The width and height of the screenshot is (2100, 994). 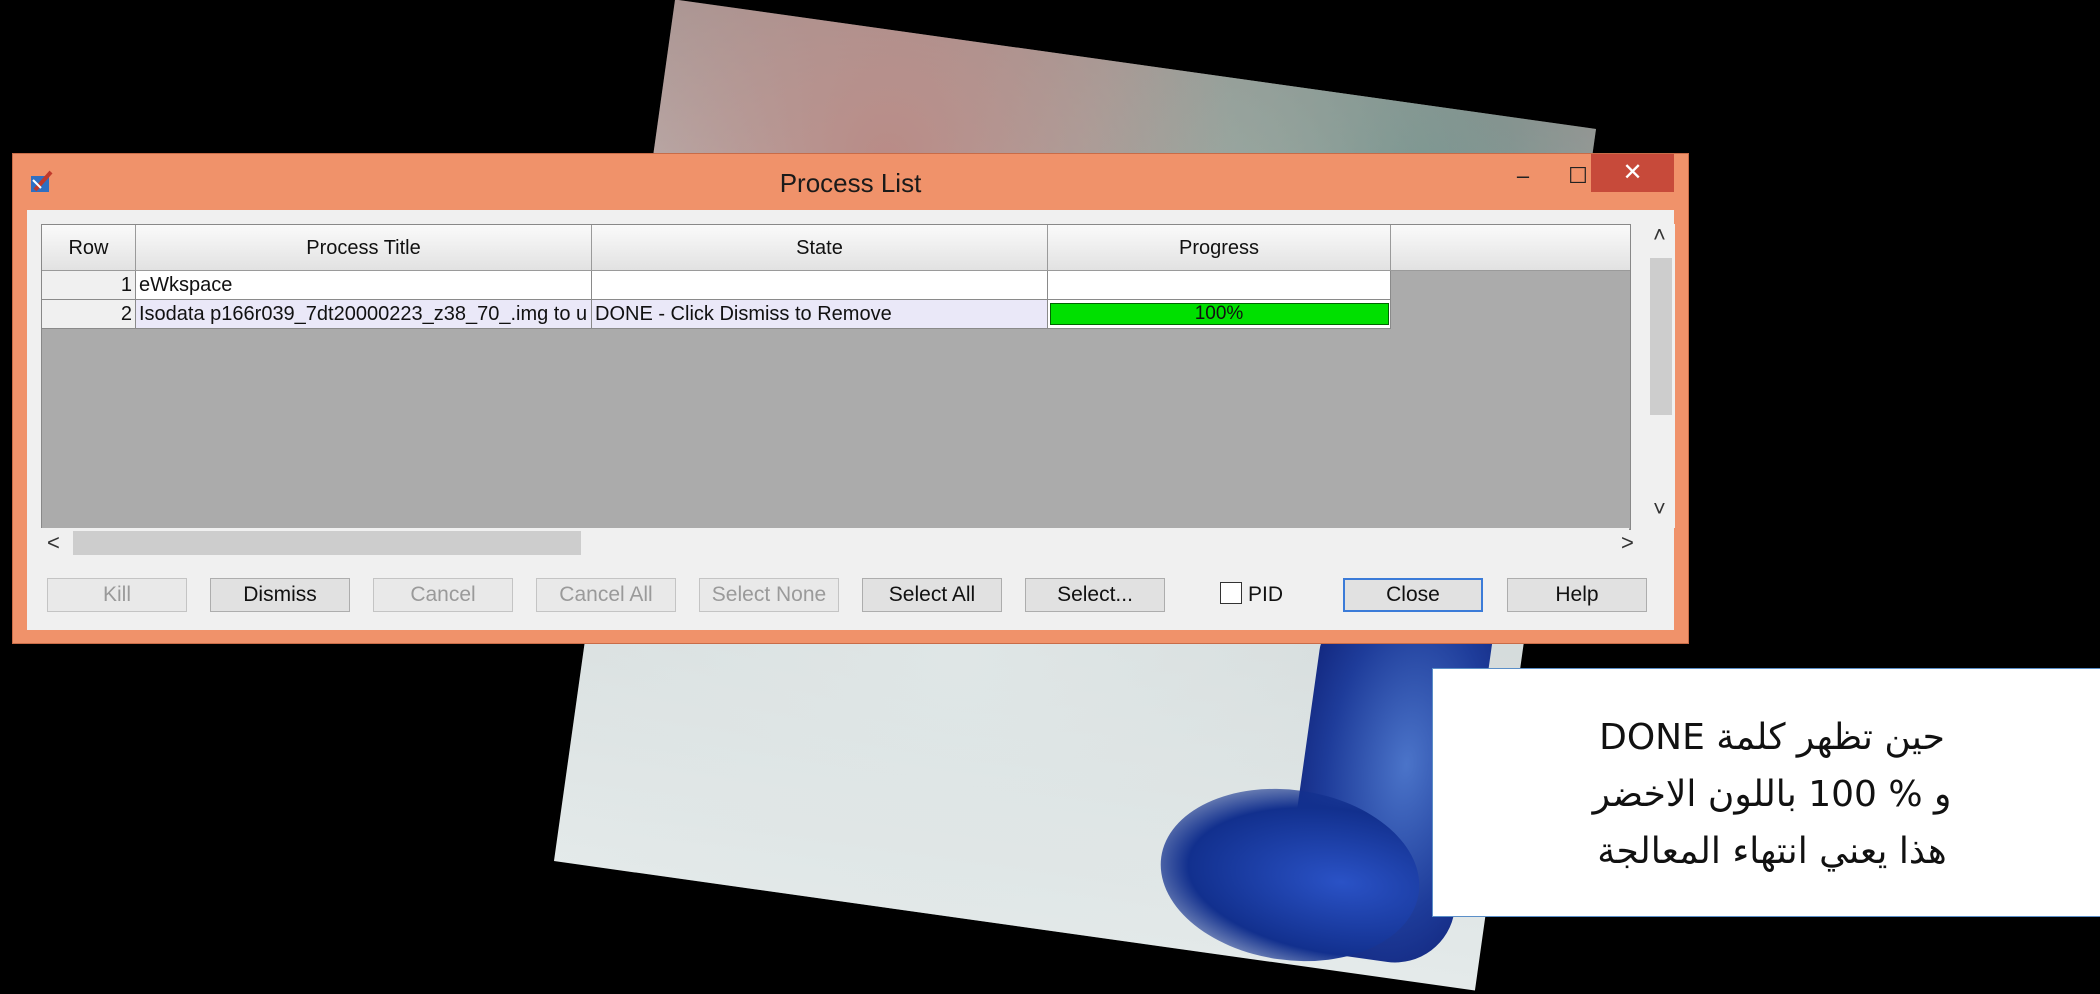 I want to click on cancel-button: Cancel, so click(x=443, y=595).